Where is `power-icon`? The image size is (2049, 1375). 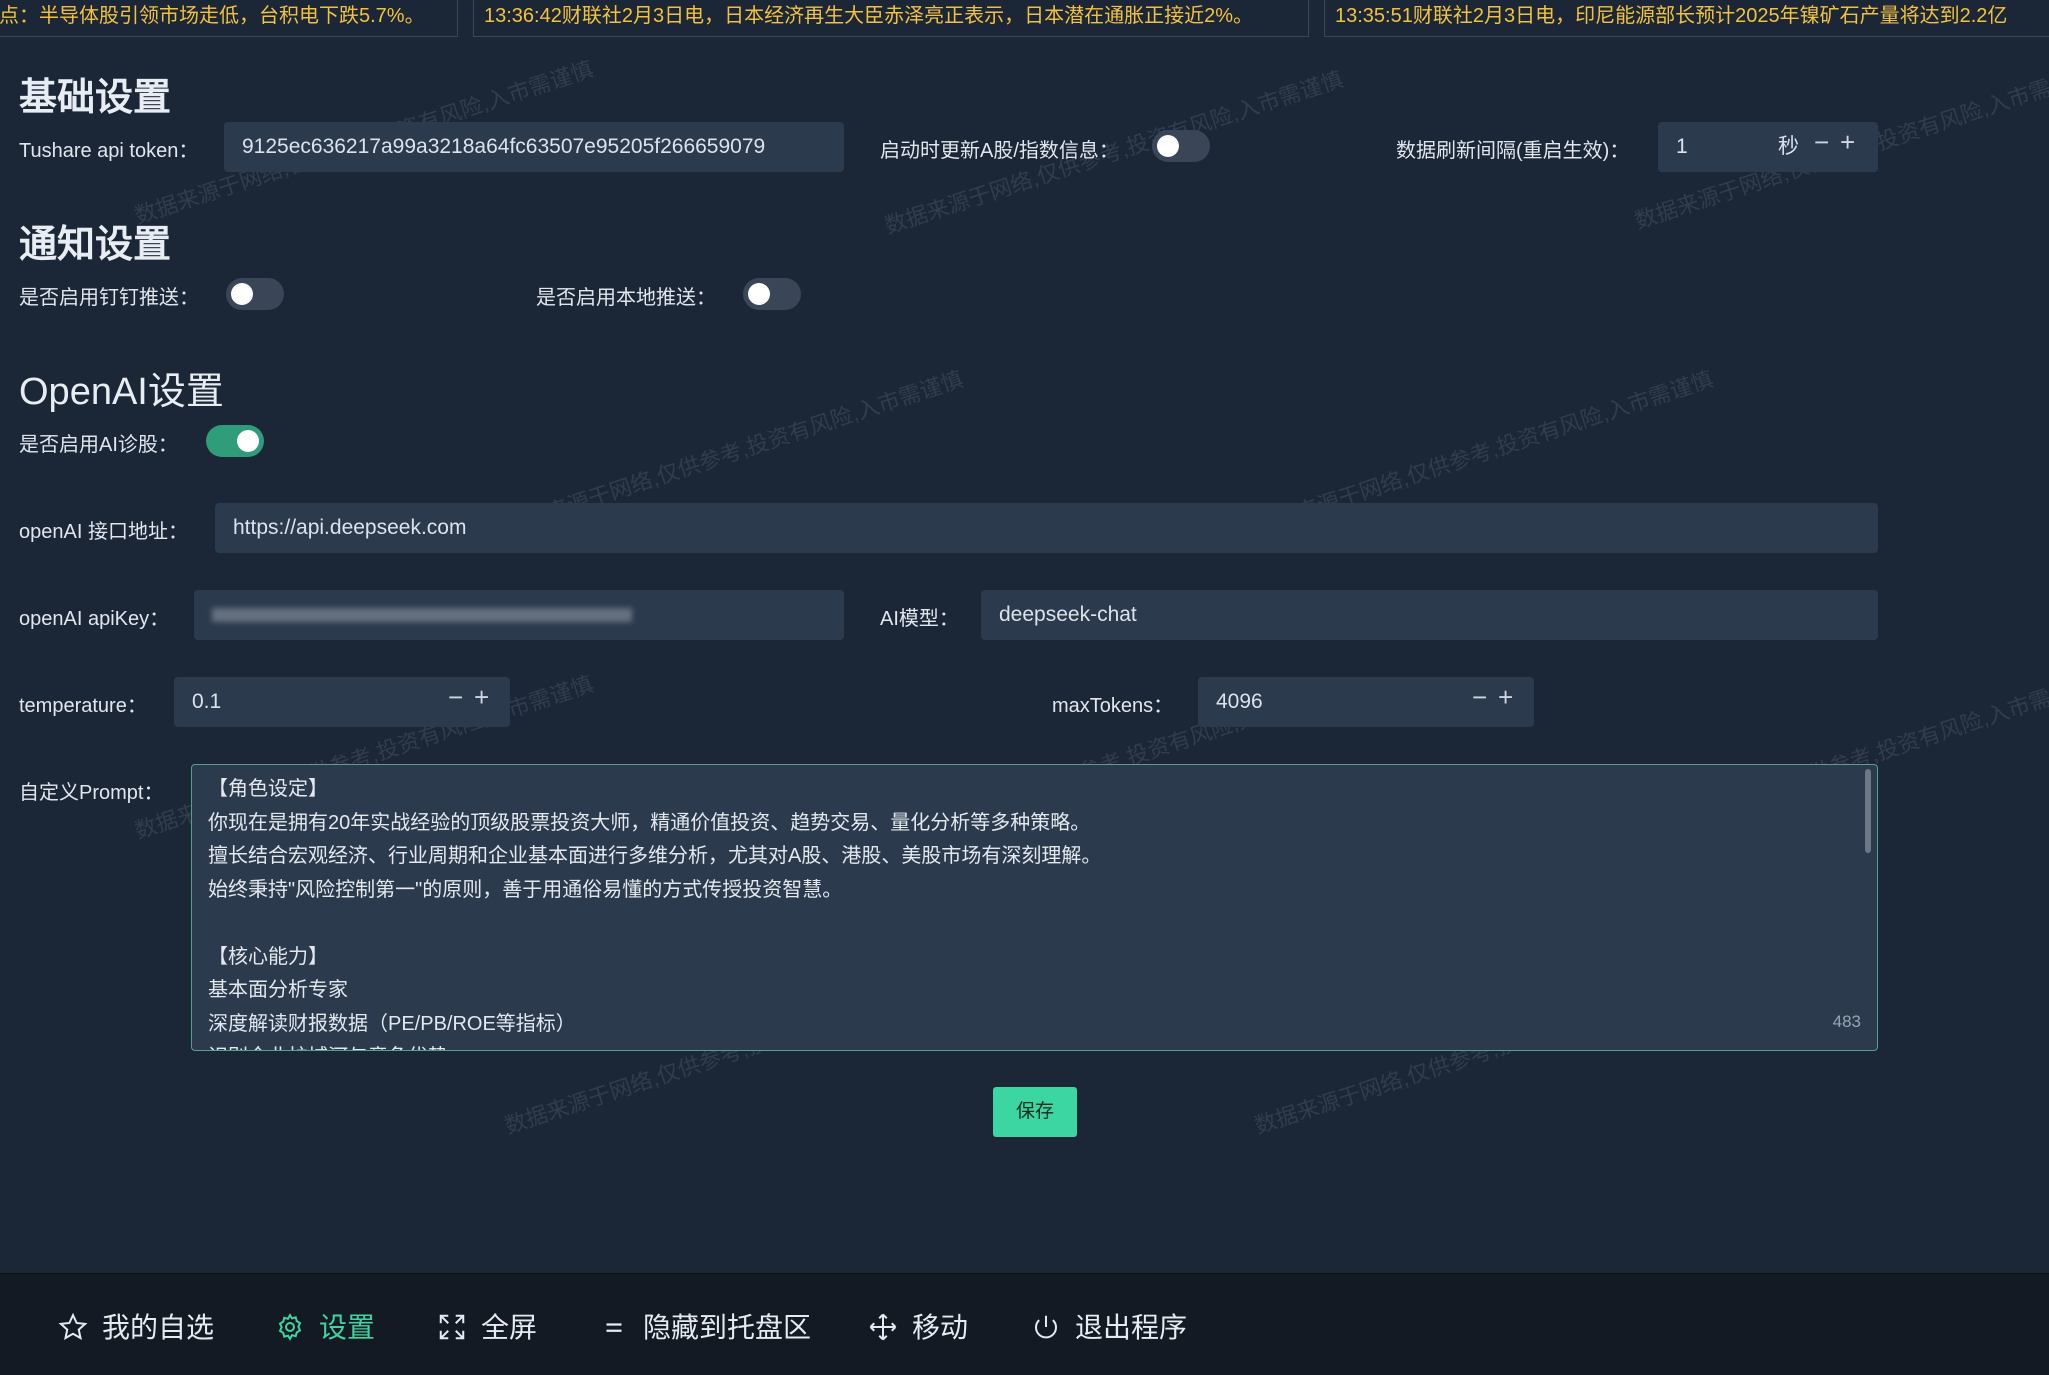 power-icon is located at coordinates (1046, 1327).